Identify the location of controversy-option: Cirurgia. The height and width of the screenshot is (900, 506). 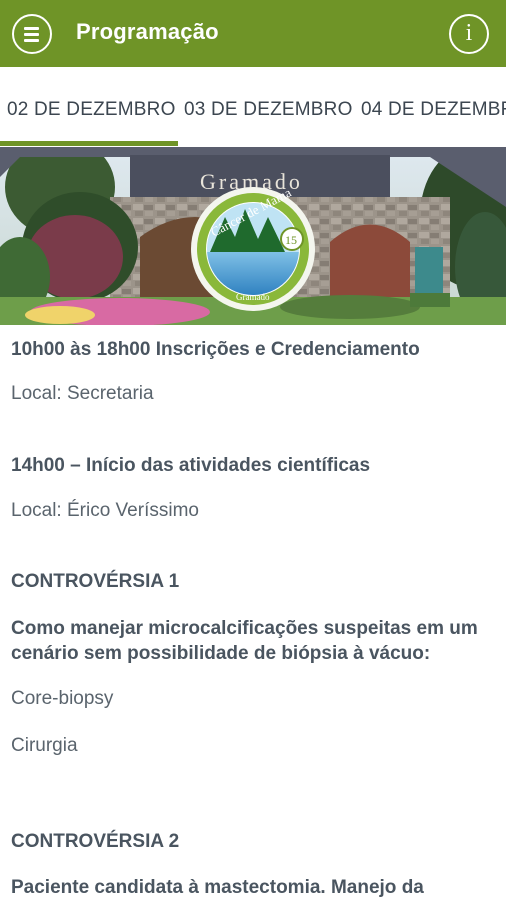
(44, 745).